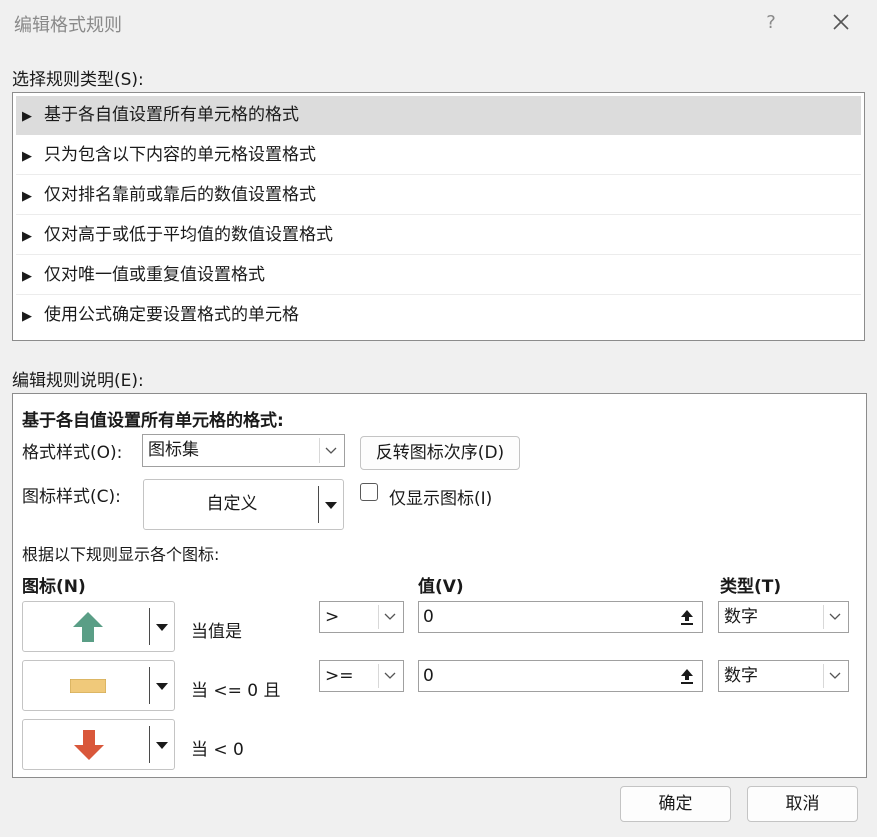 The image size is (877, 837). What do you see at coordinates (54, 587) in the screenshot?
I see `column-header-icon: 图标(N)` at bounding box center [54, 587].